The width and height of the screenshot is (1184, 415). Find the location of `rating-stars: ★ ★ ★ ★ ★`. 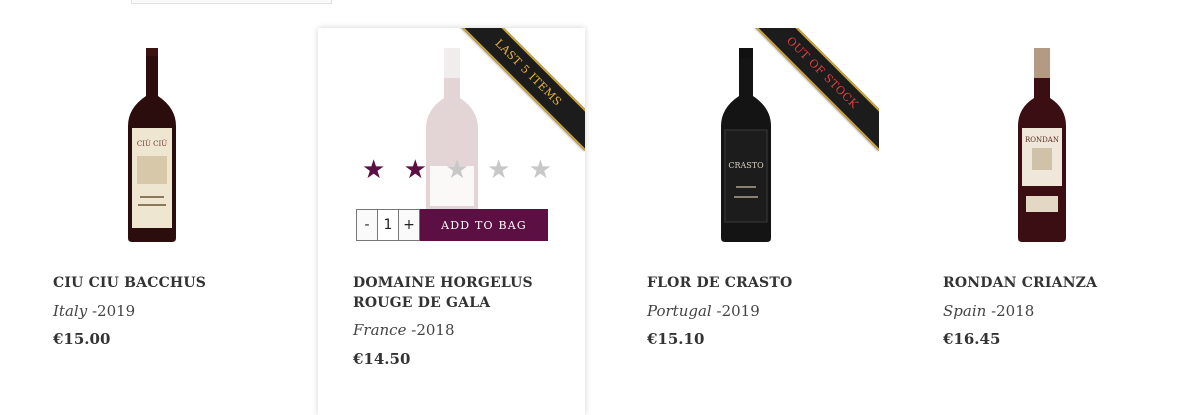

rating-stars: ★ ★ ★ ★ ★ is located at coordinates (457, 170).